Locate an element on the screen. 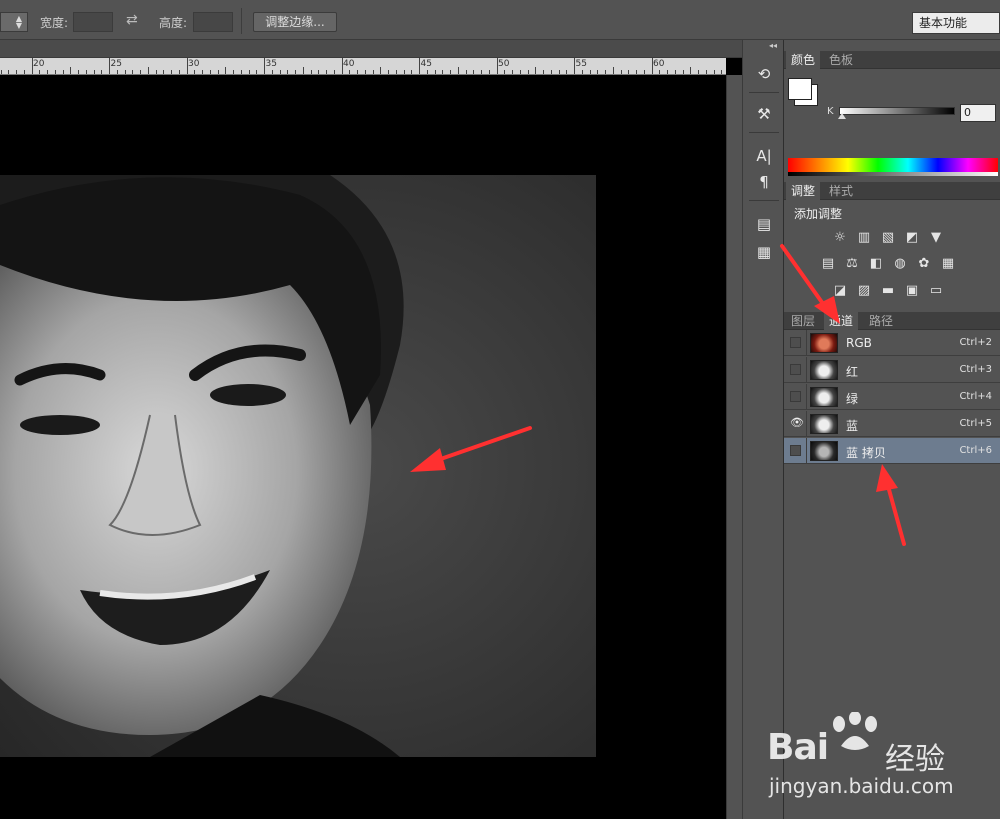 Image resolution: width=1000 pixels, height=819 pixels. black-white-icon: ◧ is located at coordinates (876, 264).